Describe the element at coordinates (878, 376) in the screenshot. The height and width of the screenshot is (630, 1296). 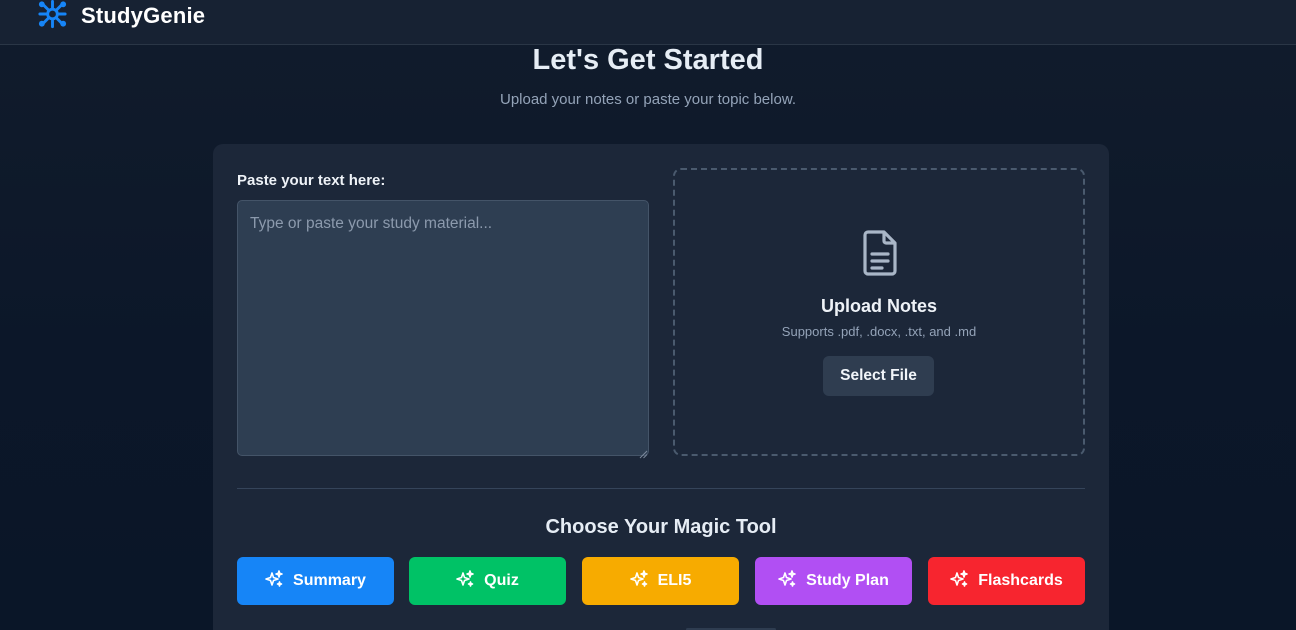
I see `select-file-button: Select File` at that location.